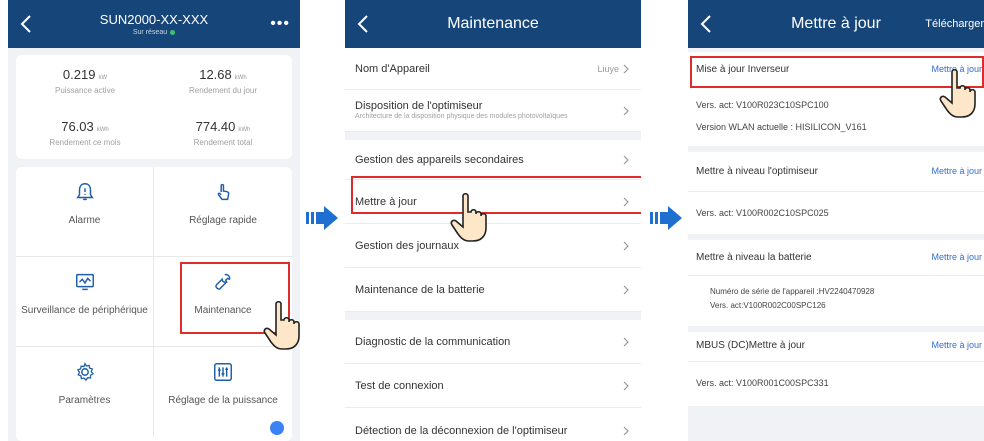  Describe the element at coordinates (493, 160) in the screenshot. I see `row-secondary-devices: Gestion des appareils secondaires` at that location.